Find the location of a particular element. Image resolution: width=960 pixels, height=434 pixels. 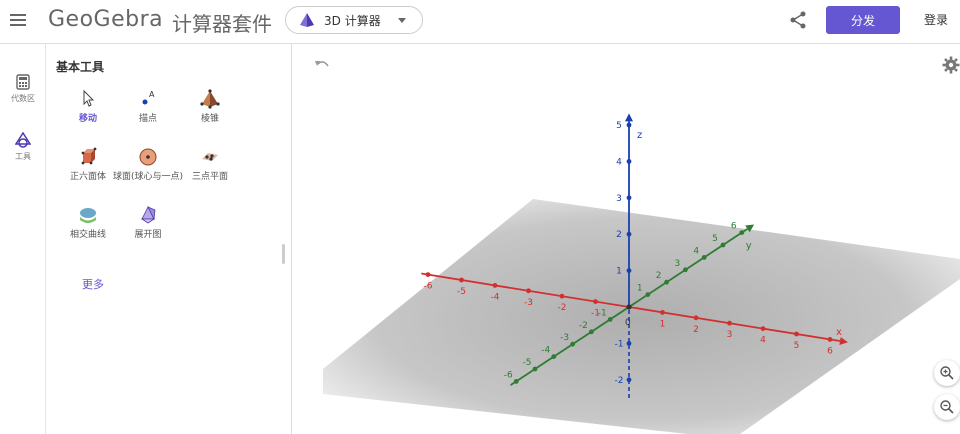

y-axis-tick-label: 5 is located at coordinates (715, 239).